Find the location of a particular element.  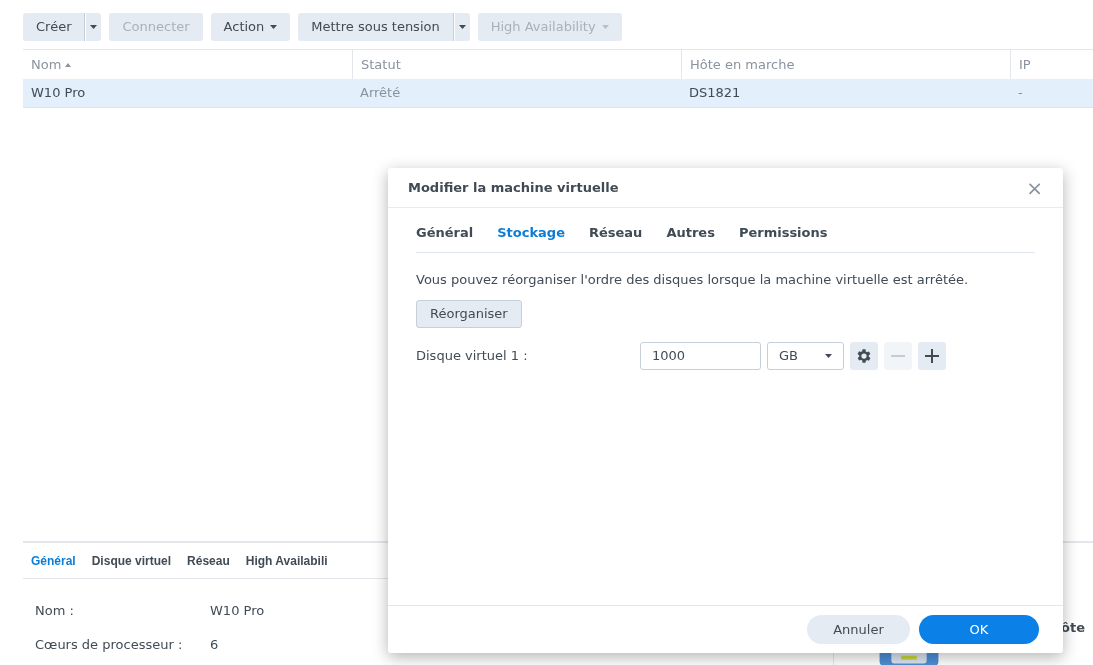

table-cell-text: - is located at coordinates (1020, 93).